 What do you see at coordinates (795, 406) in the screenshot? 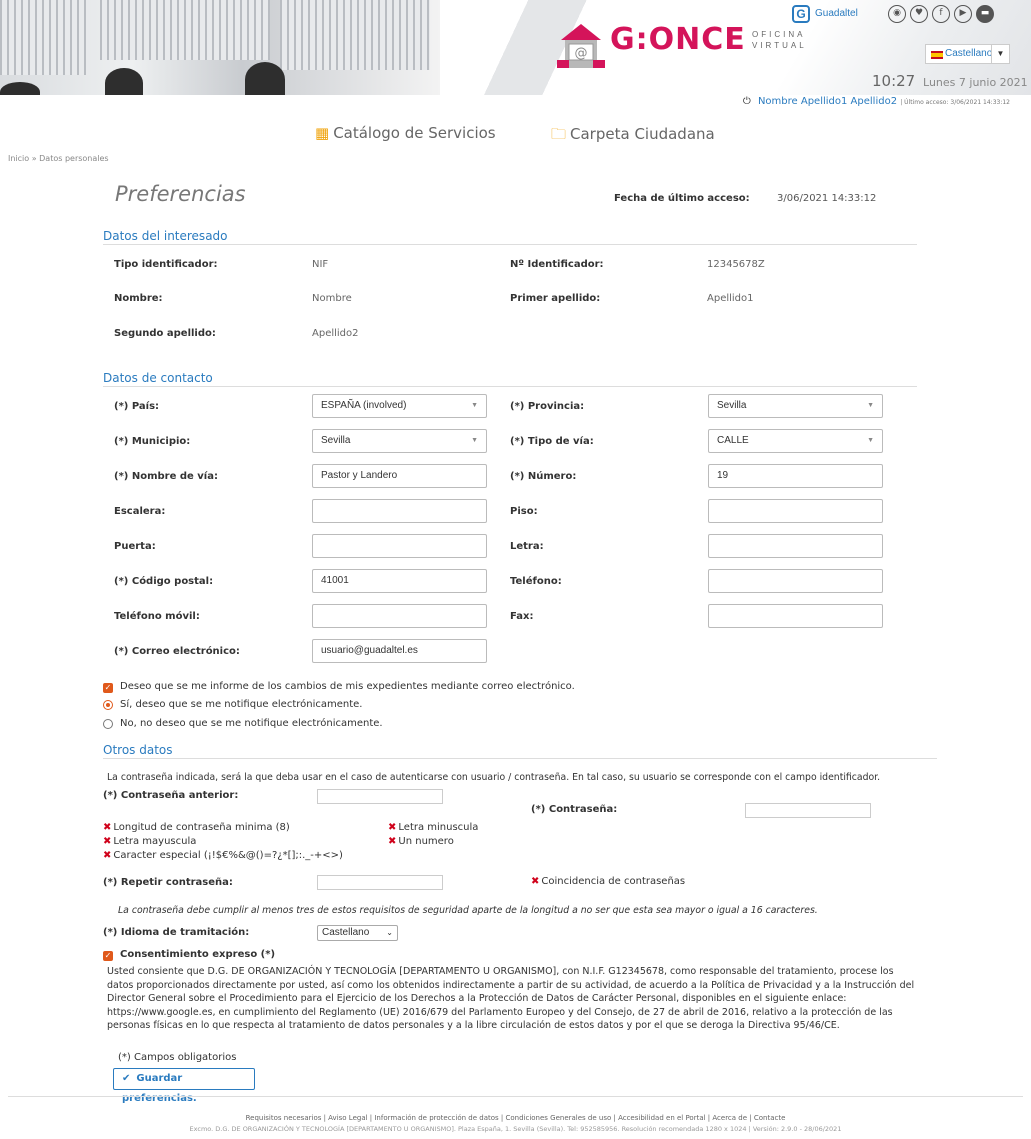
I see `provincia-select: Sevilla ▼` at bounding box center [795, 406].